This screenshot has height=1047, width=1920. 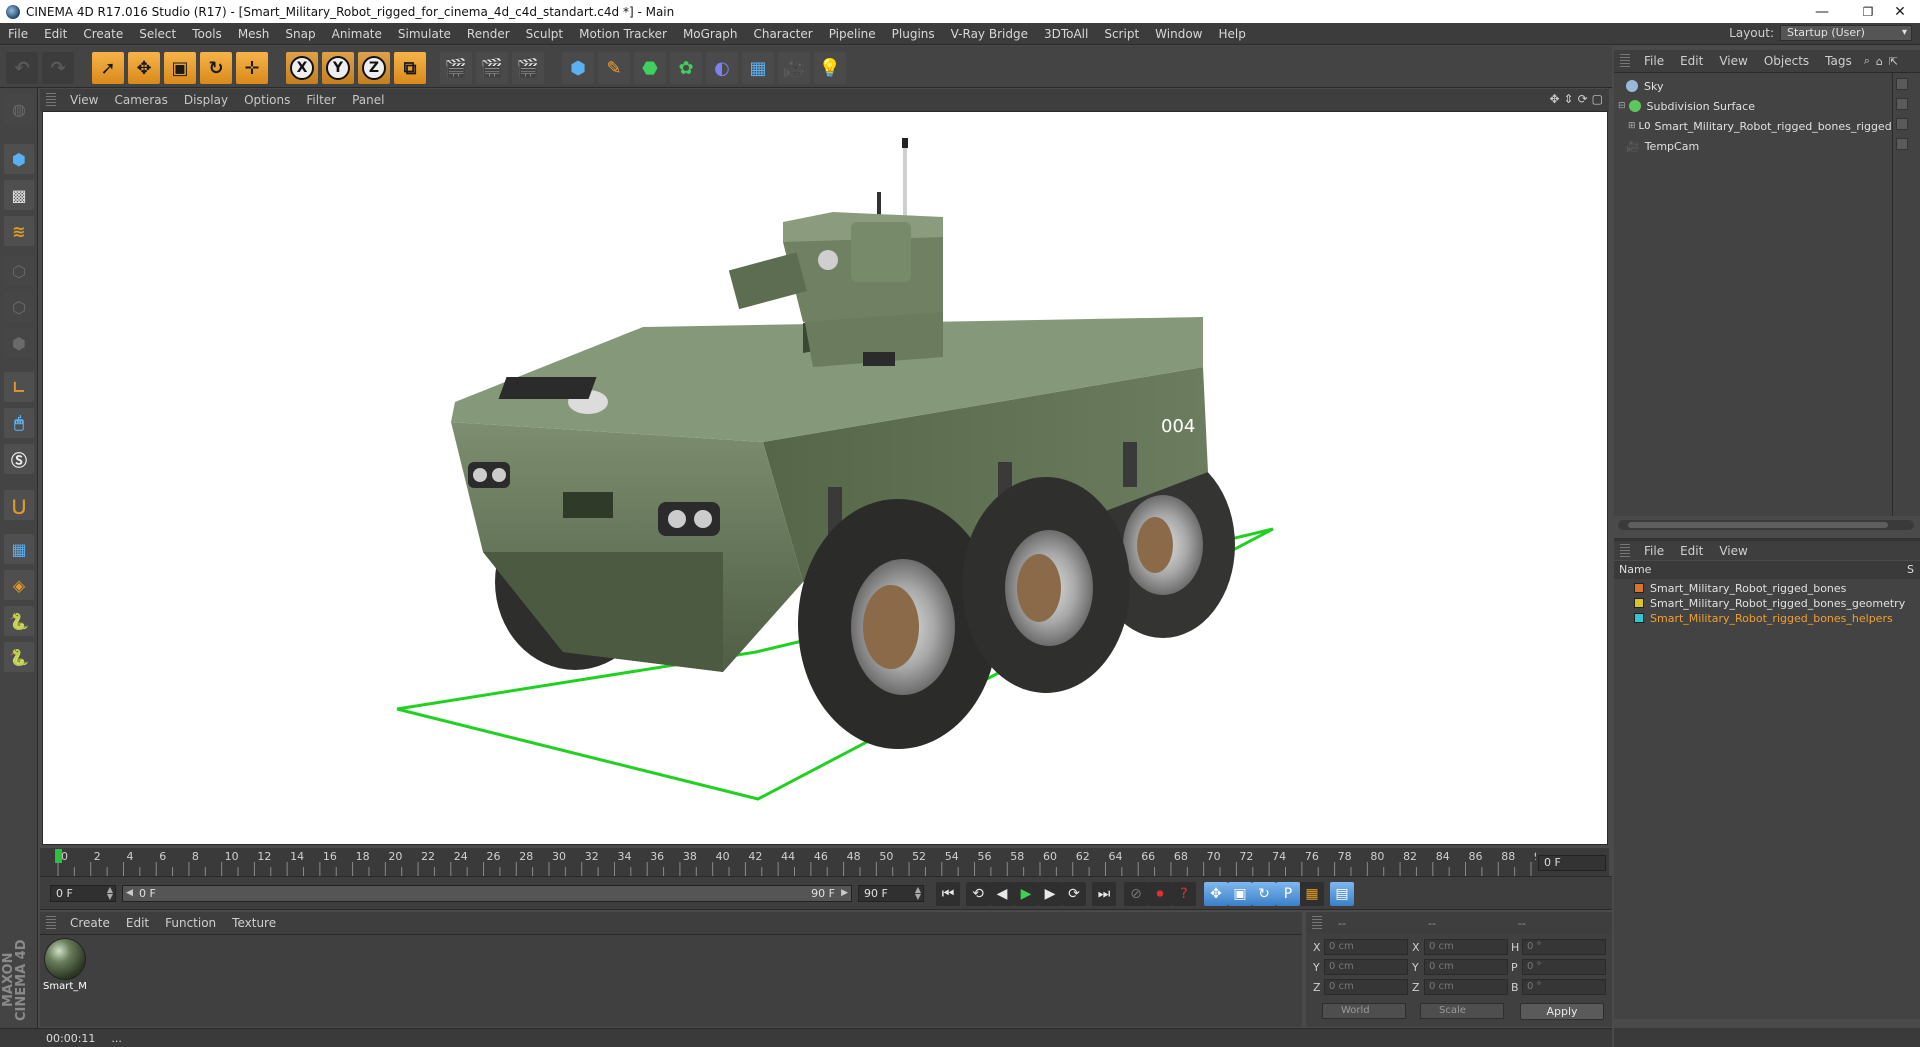 I want to click on rotate-tool-icon: ↻, so click(x=216, y=68).